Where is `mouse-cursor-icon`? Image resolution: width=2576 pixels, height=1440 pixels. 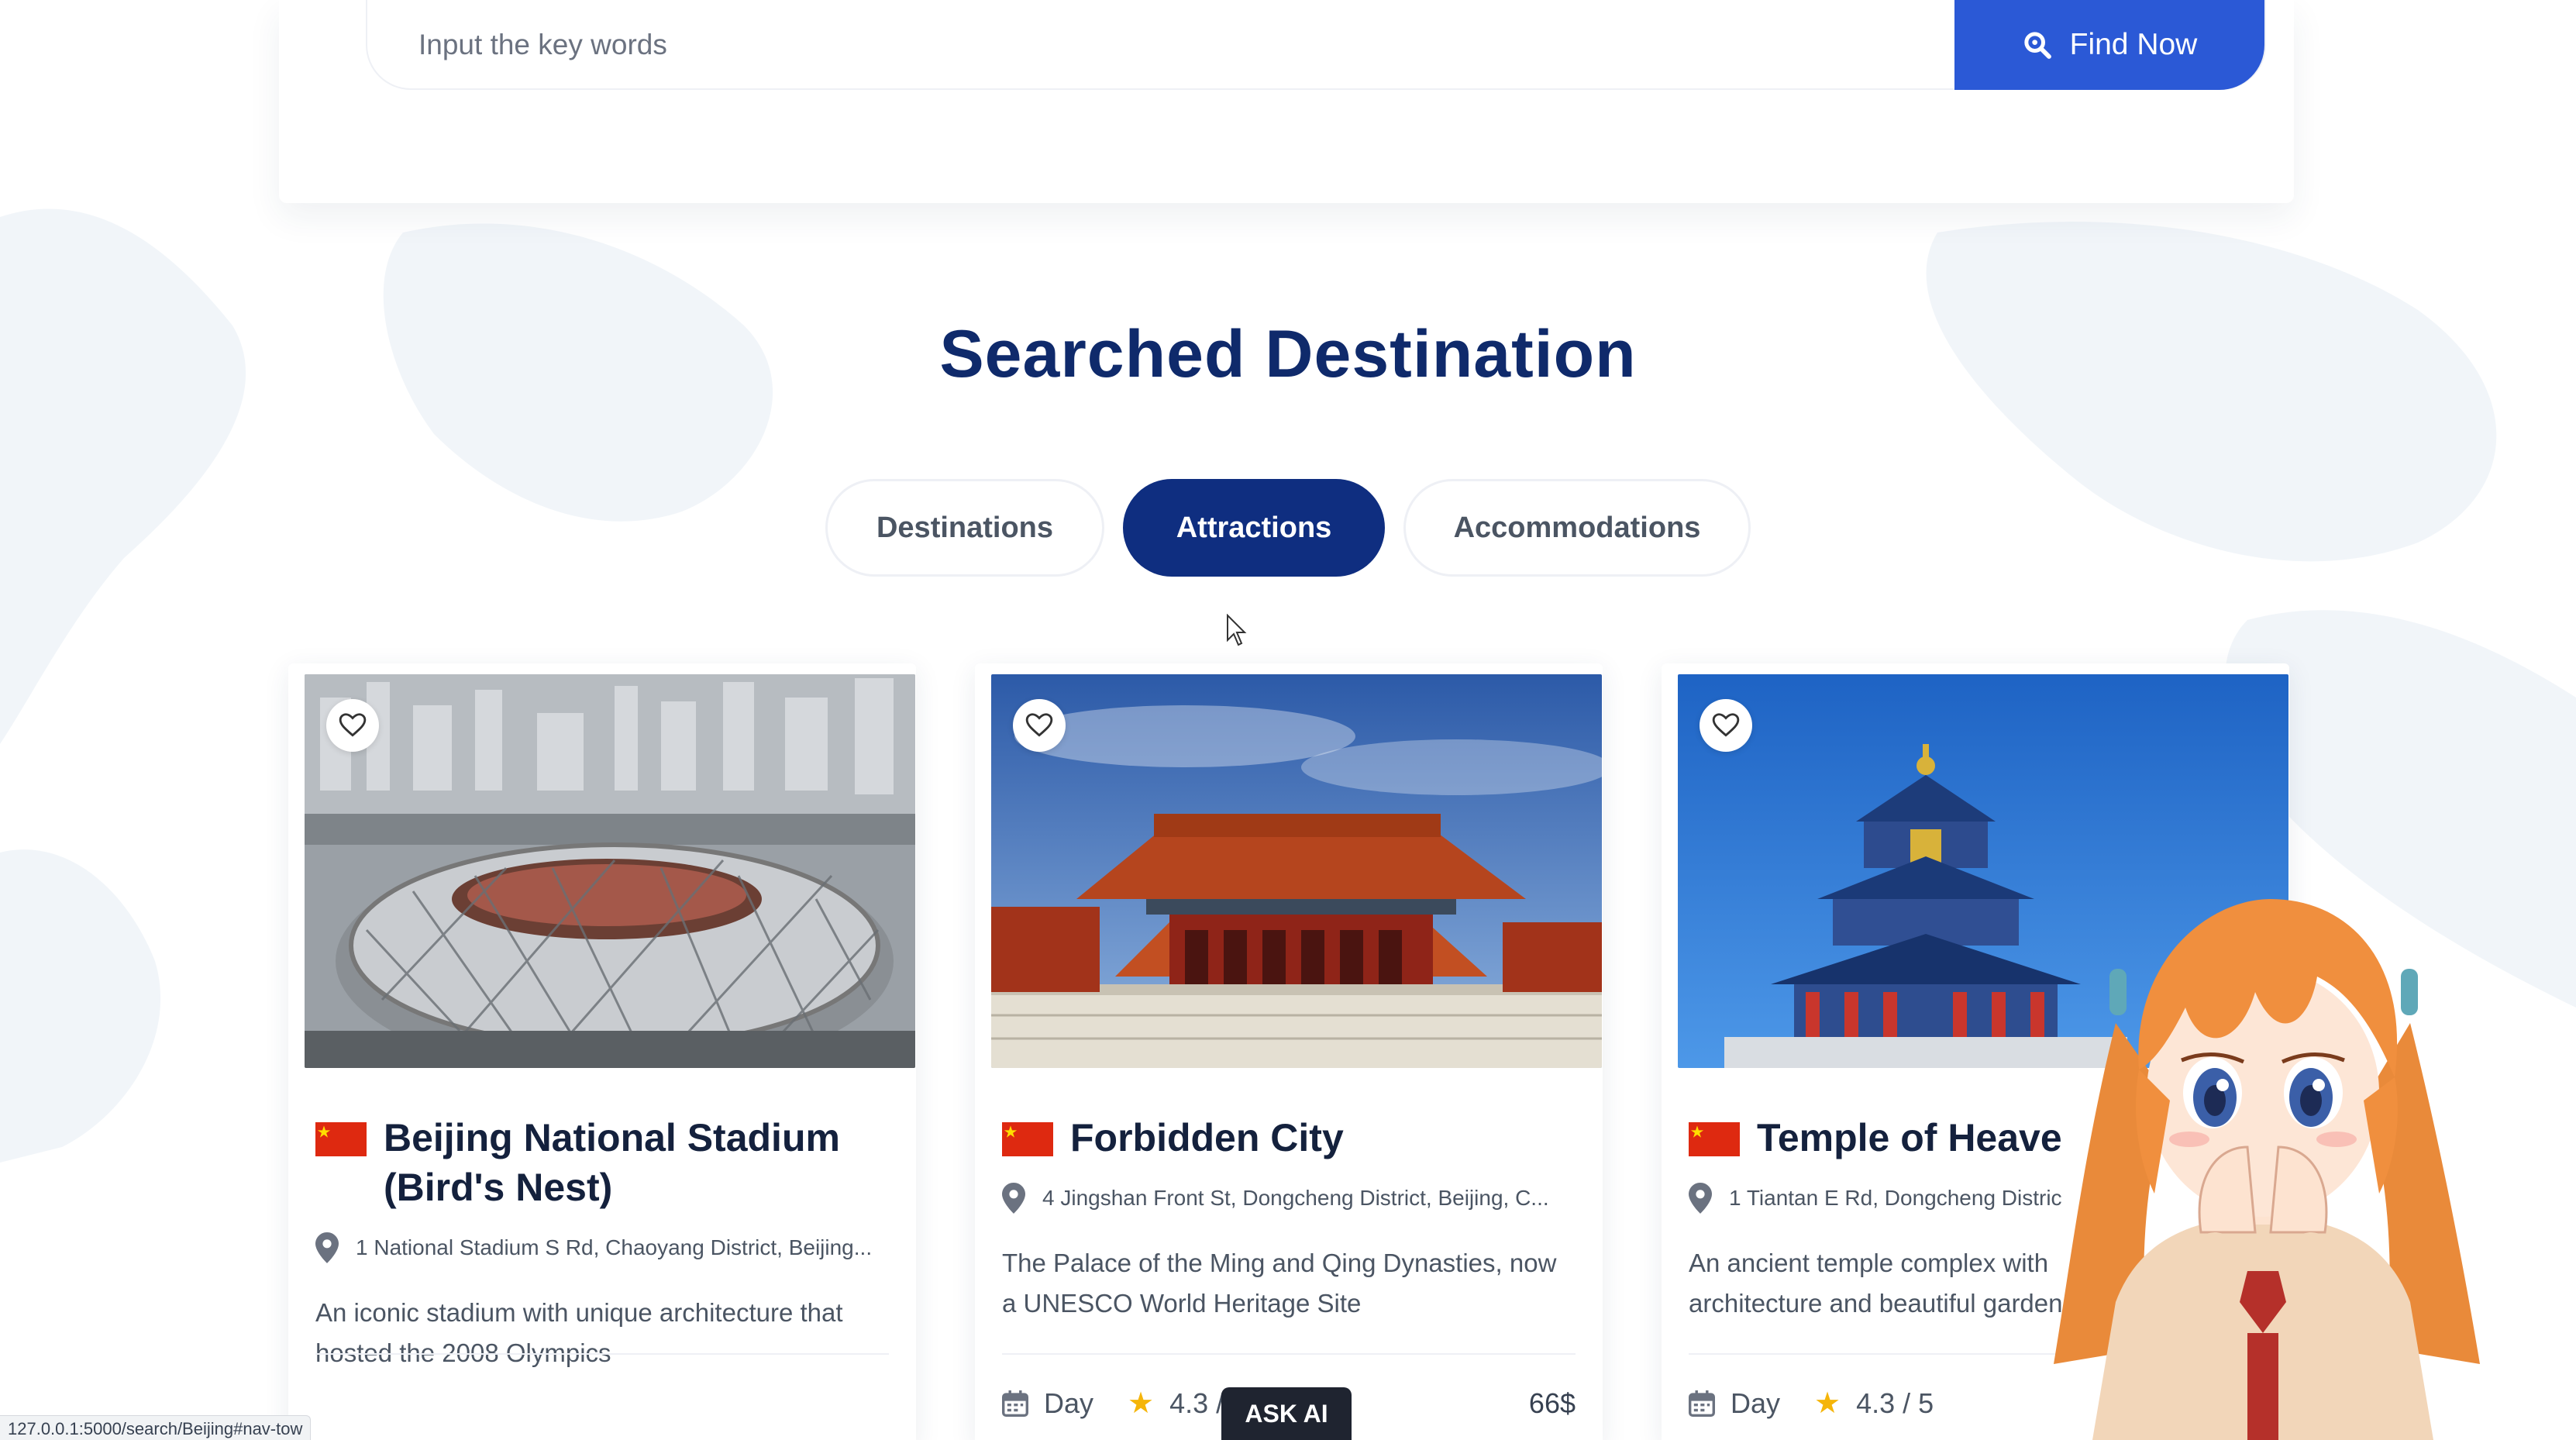
mouse-cursor-icon is located at coordinates (1237, 632).